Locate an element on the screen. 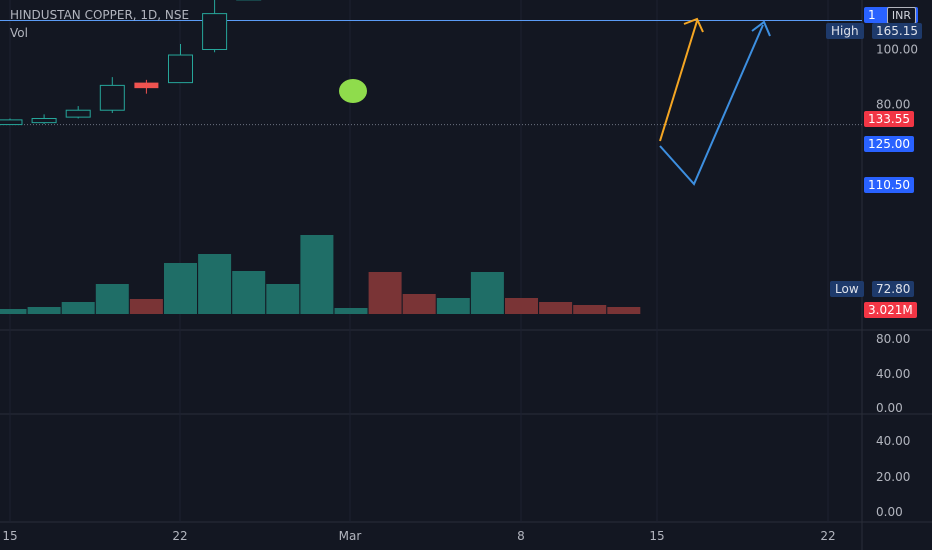 The width and height of the screenshot is (932, 550). signal-marker is located at coordinates (353, 91).